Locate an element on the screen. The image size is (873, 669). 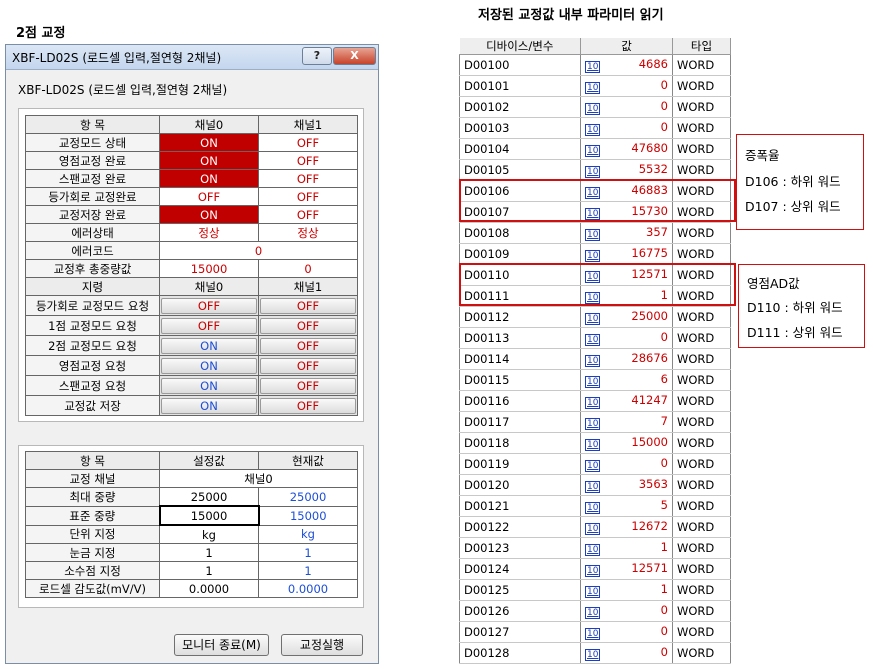
param-device: D00114 is located at coordinates (520, 359).